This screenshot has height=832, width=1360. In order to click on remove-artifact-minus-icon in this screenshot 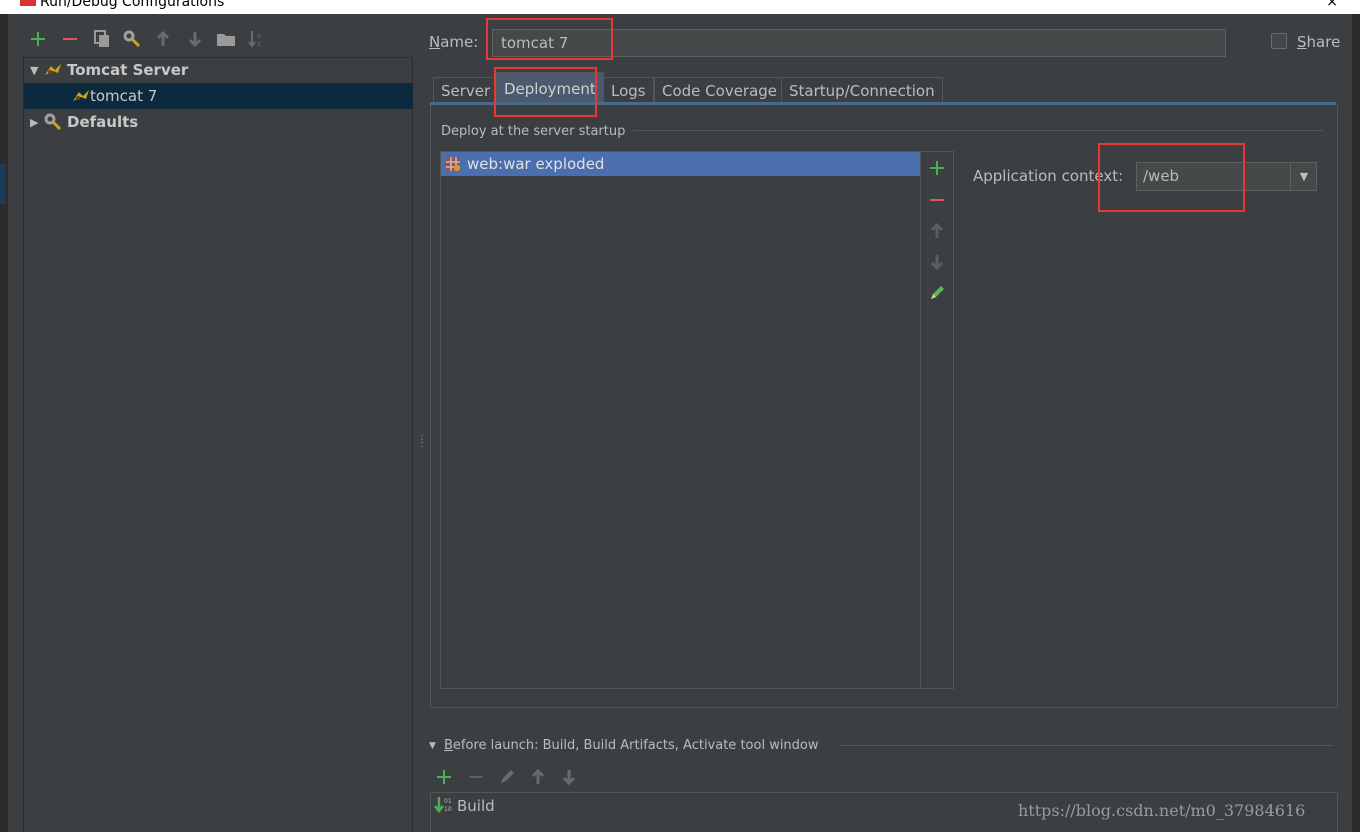, I will do `click(937, 200)`.